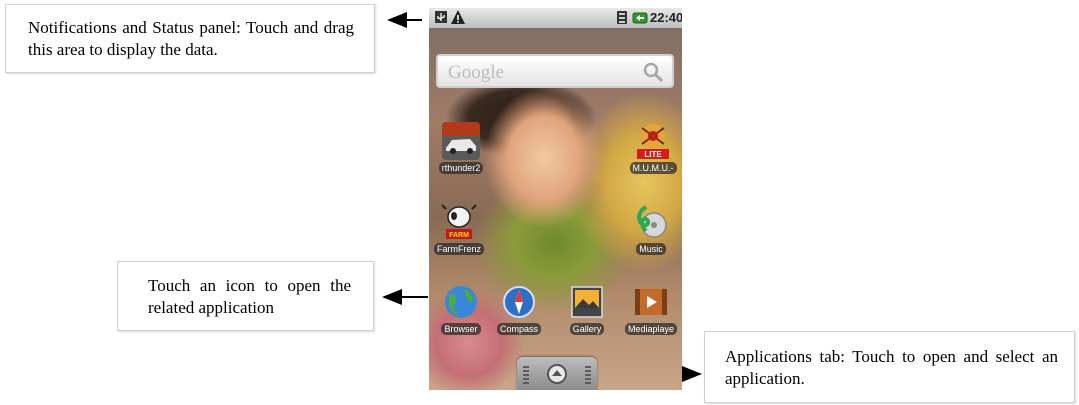  Describe the element at coordinates (651, 329) in the screenshot. I see `app-label: Mediaplaye` at that location.